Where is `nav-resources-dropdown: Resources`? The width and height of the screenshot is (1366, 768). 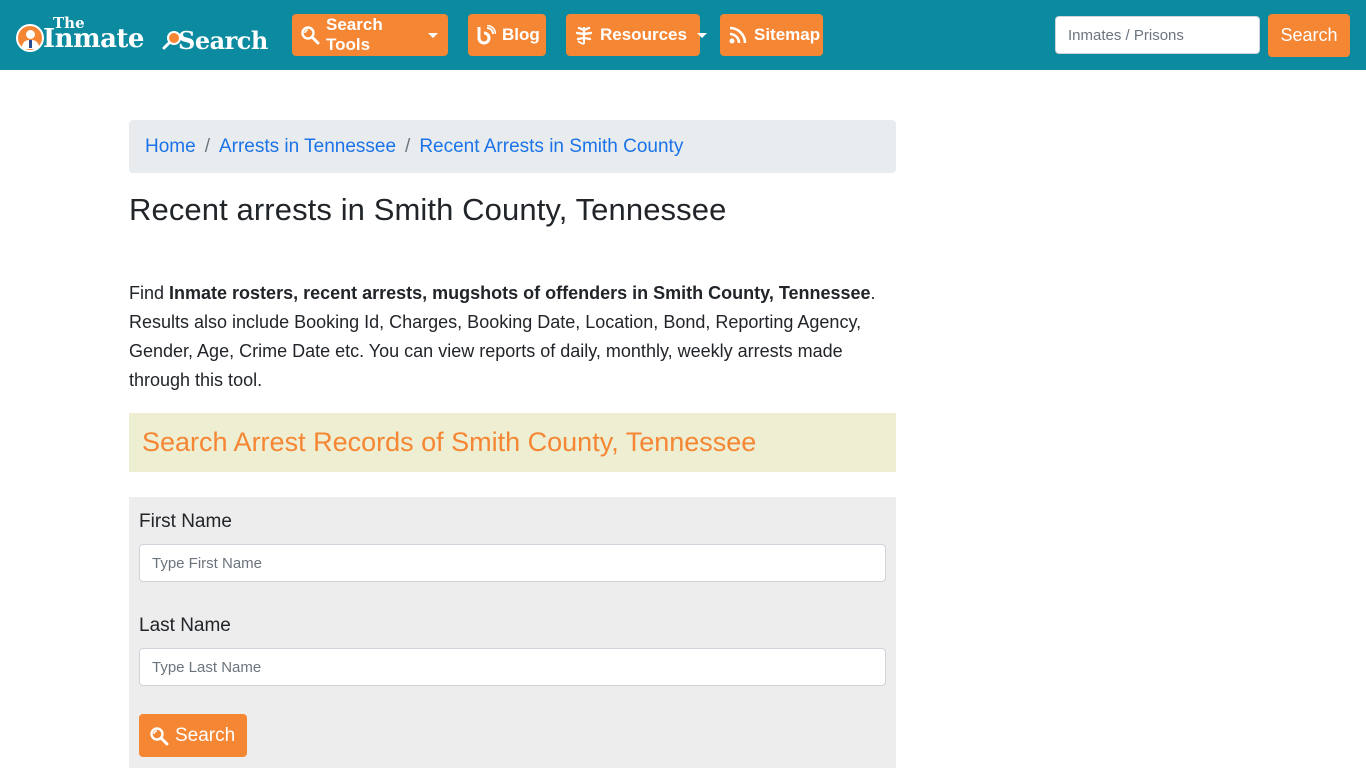
nav-resources-dropdown: Resources is located at coordinates (636, 35).